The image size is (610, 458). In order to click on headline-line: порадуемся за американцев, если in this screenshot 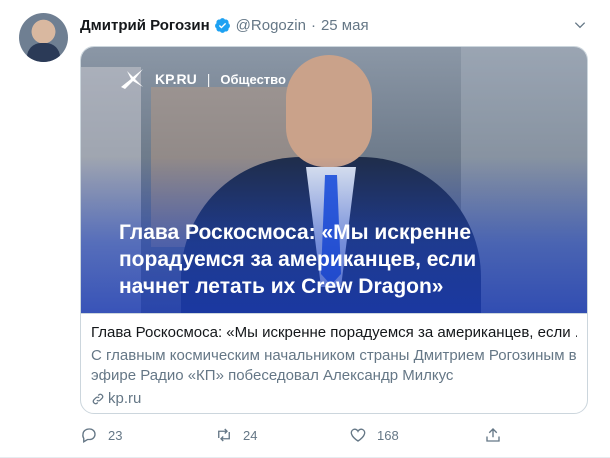, I will do `click(298, 259)`.